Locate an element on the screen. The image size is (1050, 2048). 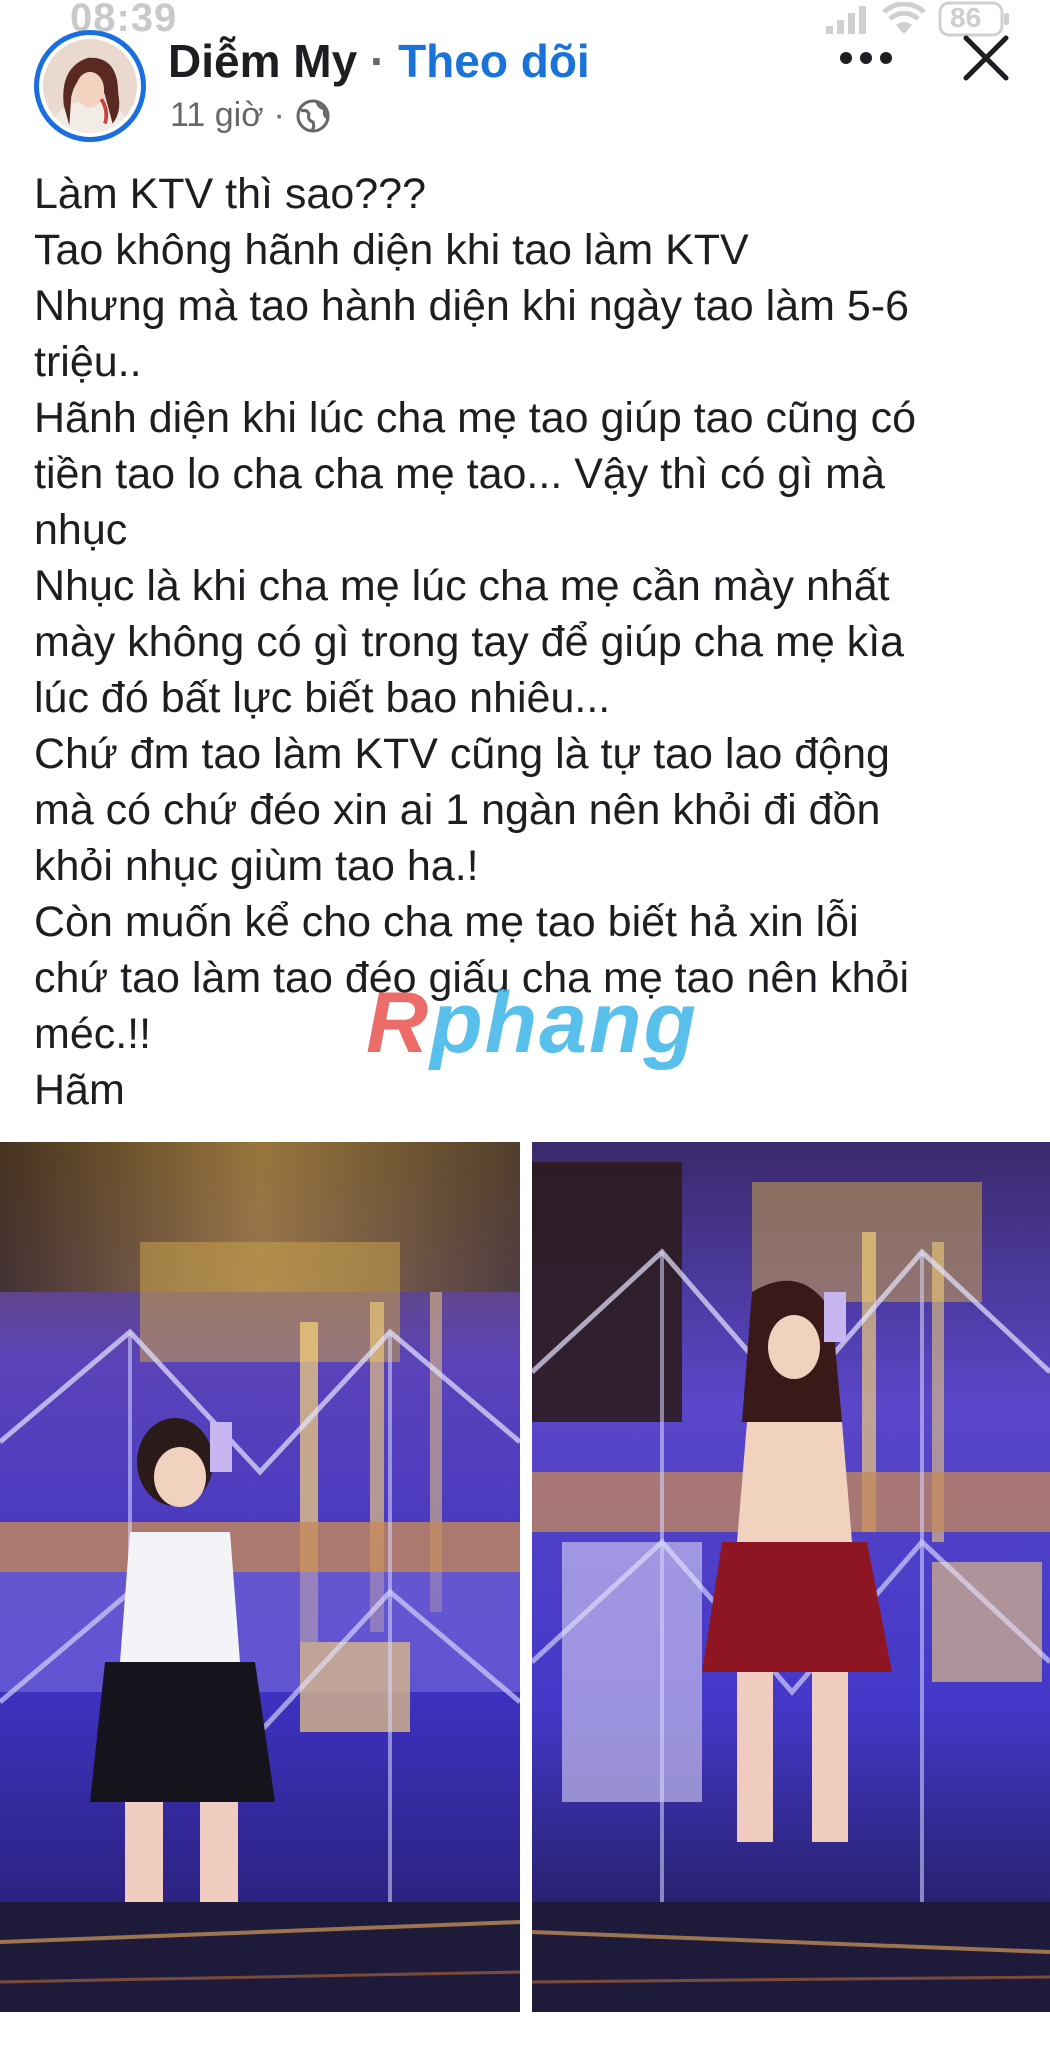
cellular-signal-icon is located at coordinates (846, 20).